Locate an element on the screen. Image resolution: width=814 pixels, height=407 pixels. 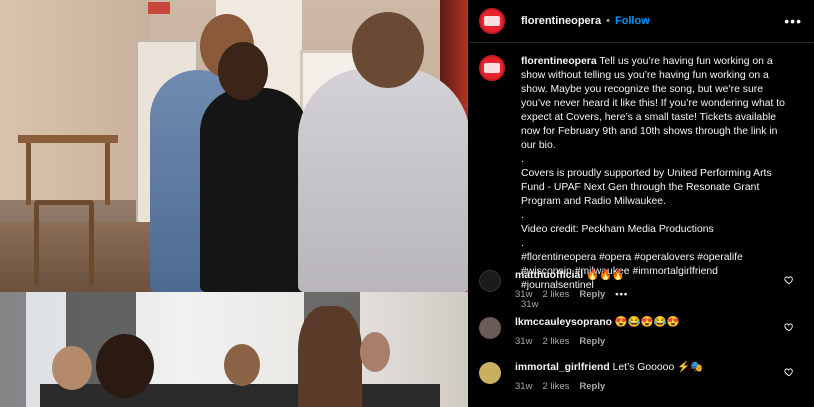
comment-item: matthuofficial 🔥🔥🔥 31w 2 likes Reply ••• is located at coordinates (641, 284).